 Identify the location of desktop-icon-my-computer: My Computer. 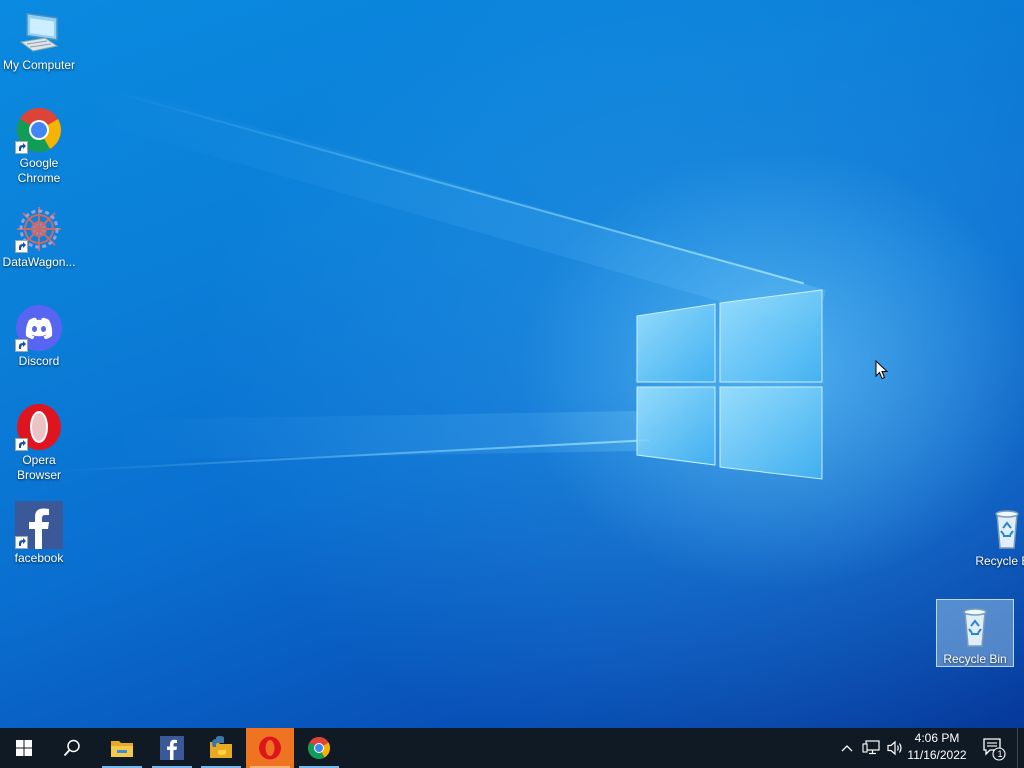
(39, 40).